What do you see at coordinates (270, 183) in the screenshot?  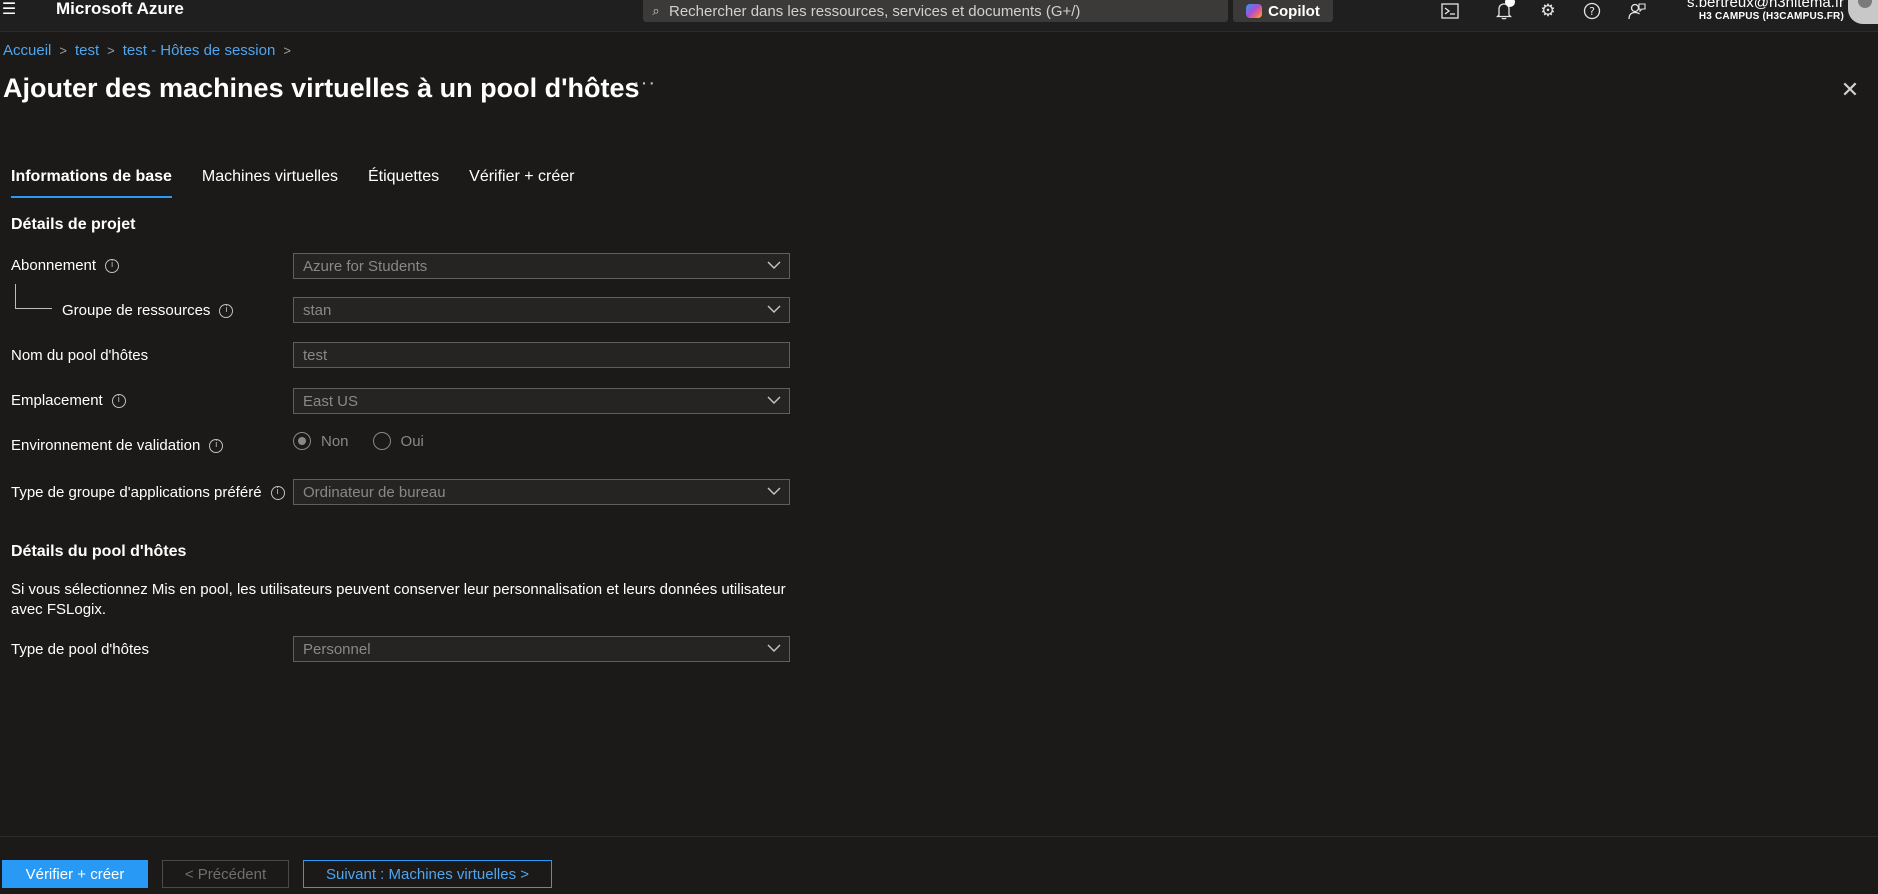 I see `tab-virtual-machines: Machines virtuelles` at bounding box center [270, 183].